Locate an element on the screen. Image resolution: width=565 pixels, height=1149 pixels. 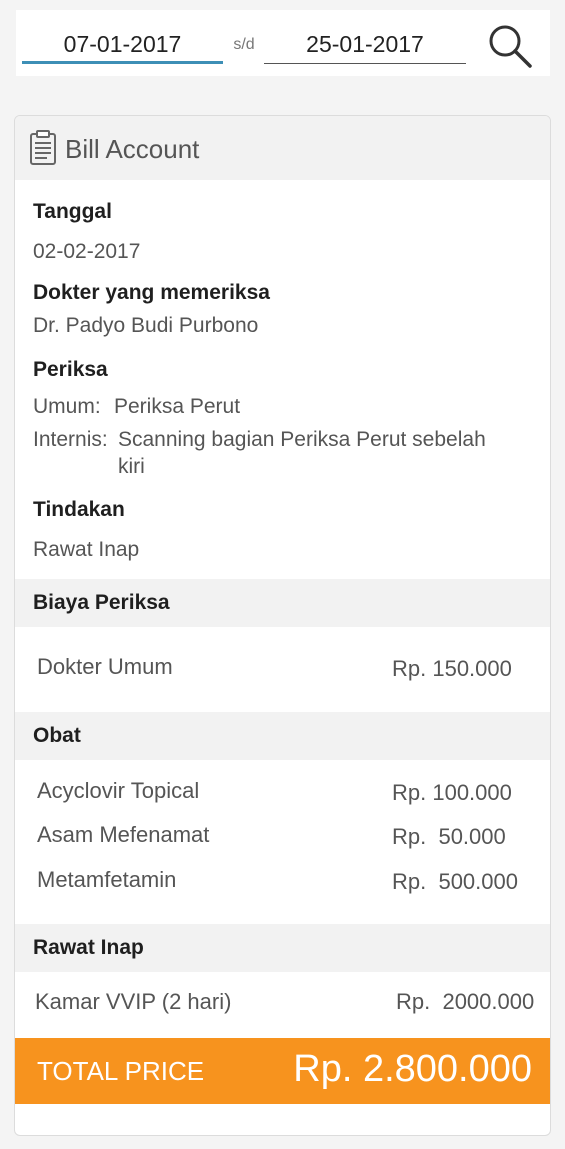
total-label: TOTAL PRICE is located at coordinates (121, 1071).